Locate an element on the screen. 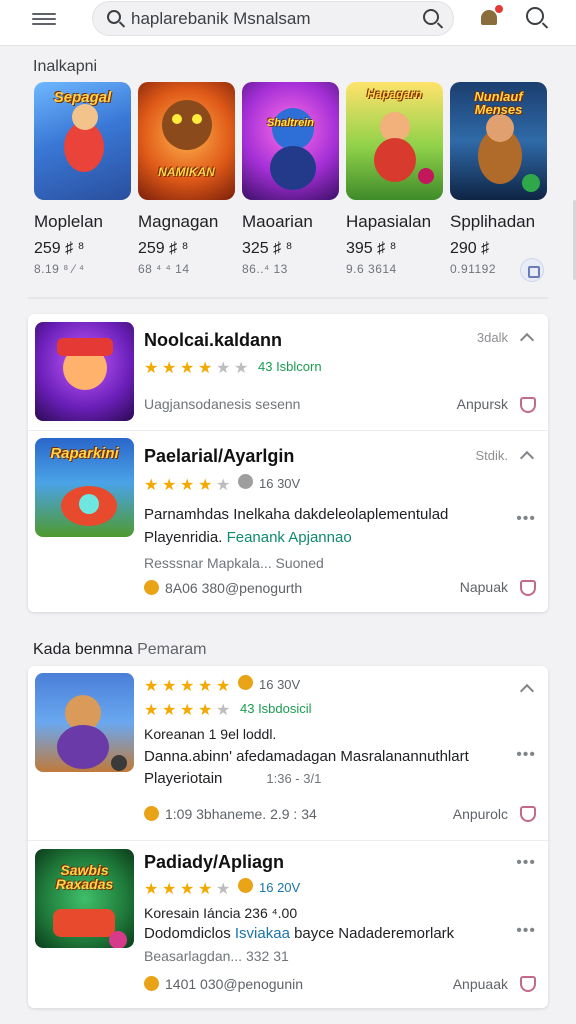  game-thumbnail: Shaltrein is located at coordinates (290, 141).